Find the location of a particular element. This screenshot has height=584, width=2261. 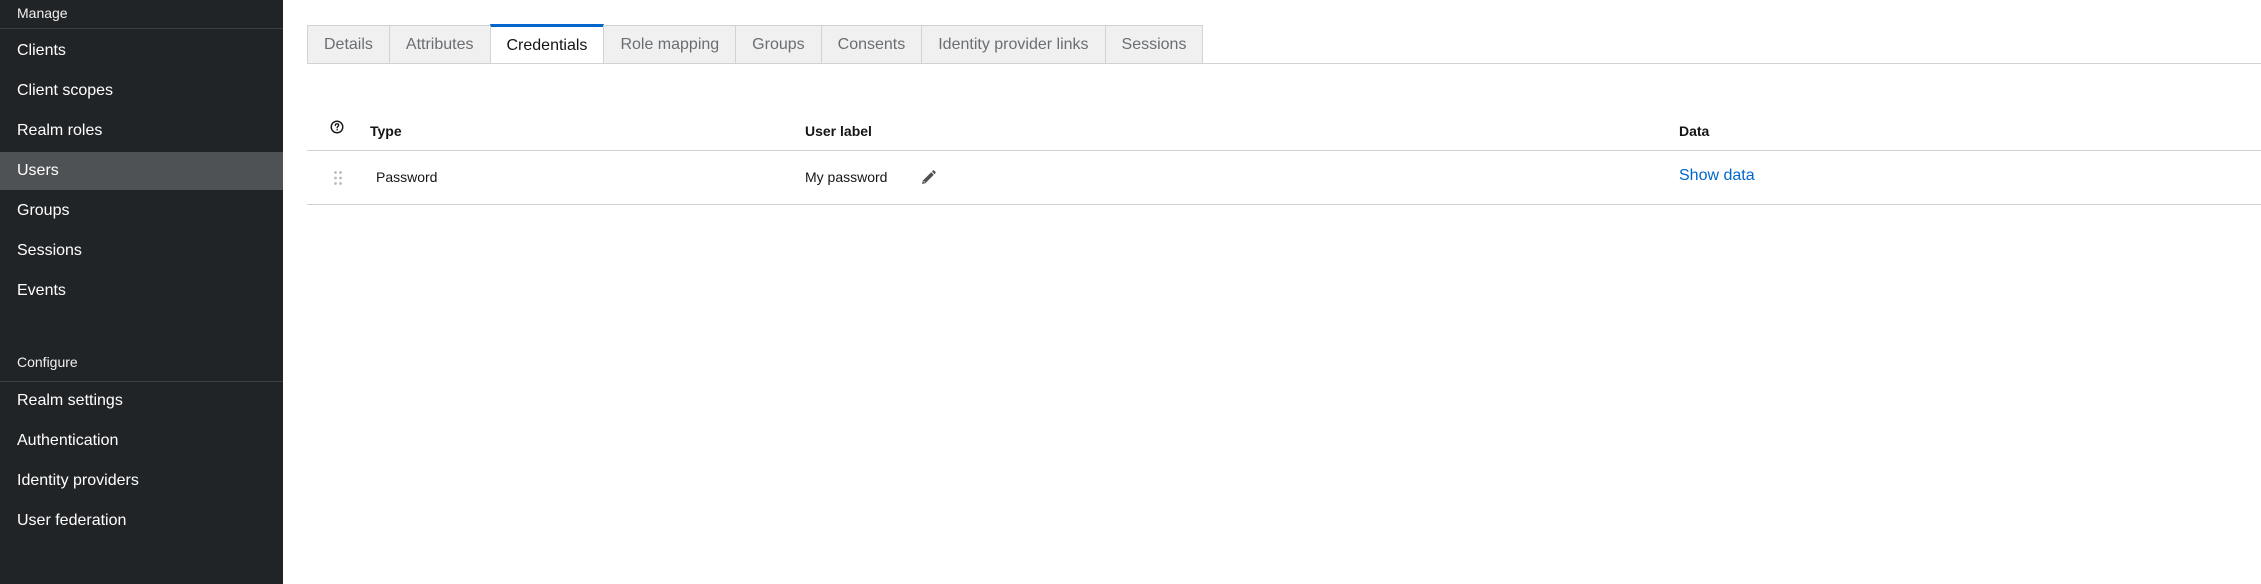

drag-handle-icon is located at coordinates (338, 178).